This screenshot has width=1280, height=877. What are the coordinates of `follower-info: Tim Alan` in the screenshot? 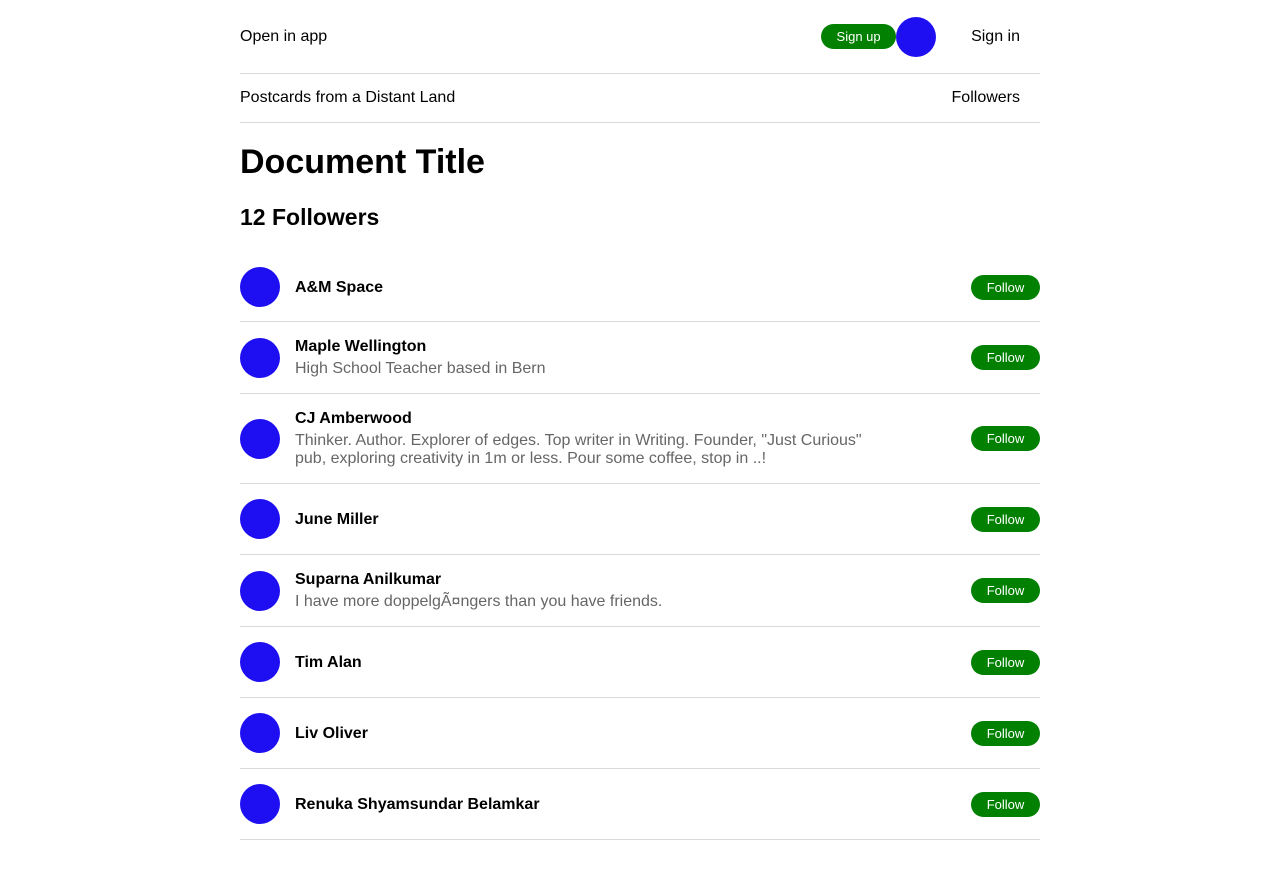 It's located at (595, 662).